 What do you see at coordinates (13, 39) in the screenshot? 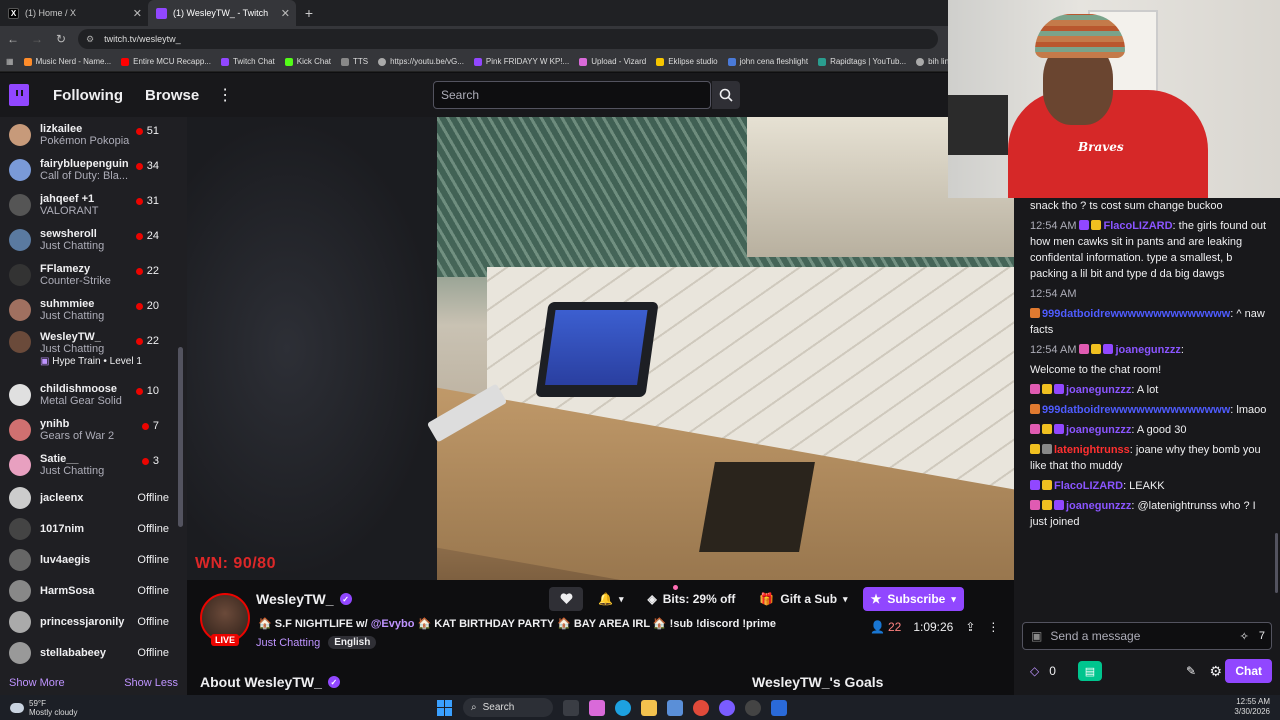
I see `back-icon: ←` at bounding box center [13, 39].